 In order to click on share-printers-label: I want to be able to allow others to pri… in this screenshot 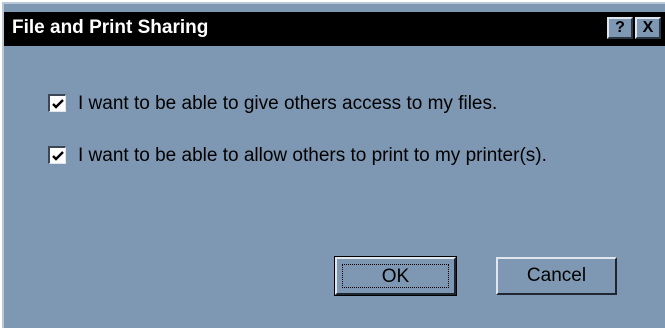, I will do `click(312, 155)`.